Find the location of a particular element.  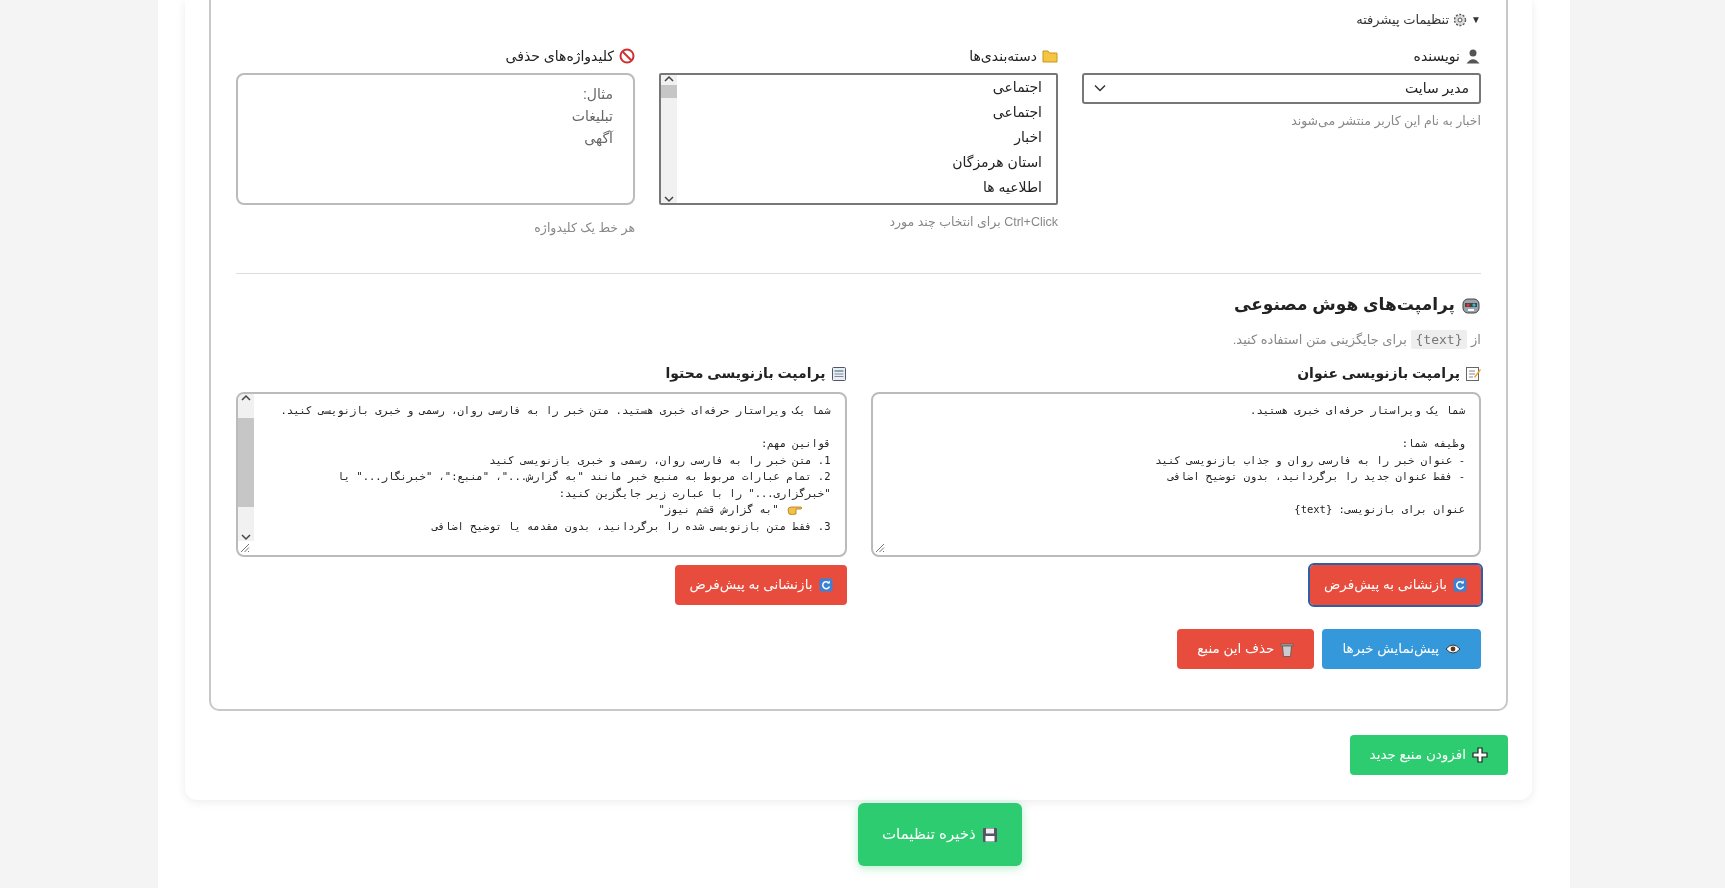

chevron-down-icon is located at coordinates (1100, 88).